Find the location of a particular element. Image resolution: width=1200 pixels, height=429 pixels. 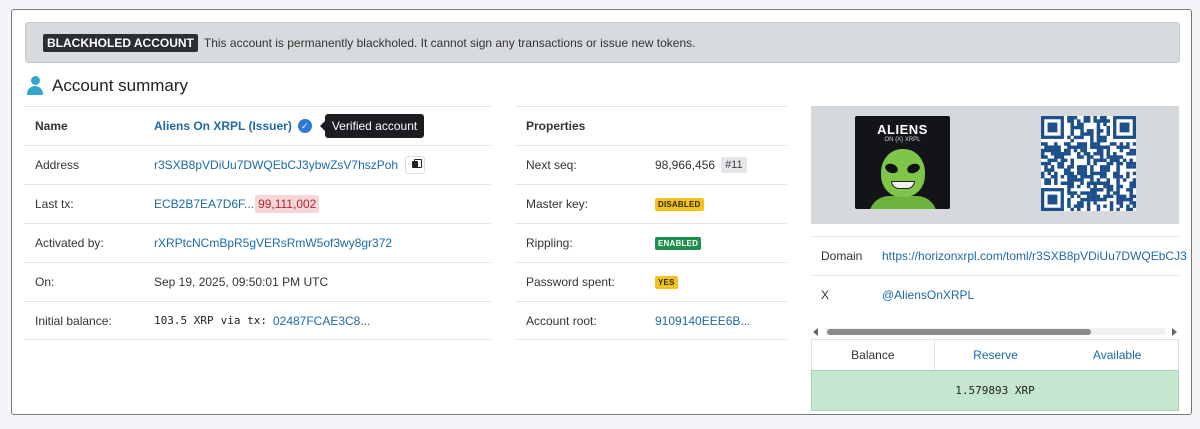

account-name-link: Aliens On XRPL (Issuer) is located at coordinates (223, 126).